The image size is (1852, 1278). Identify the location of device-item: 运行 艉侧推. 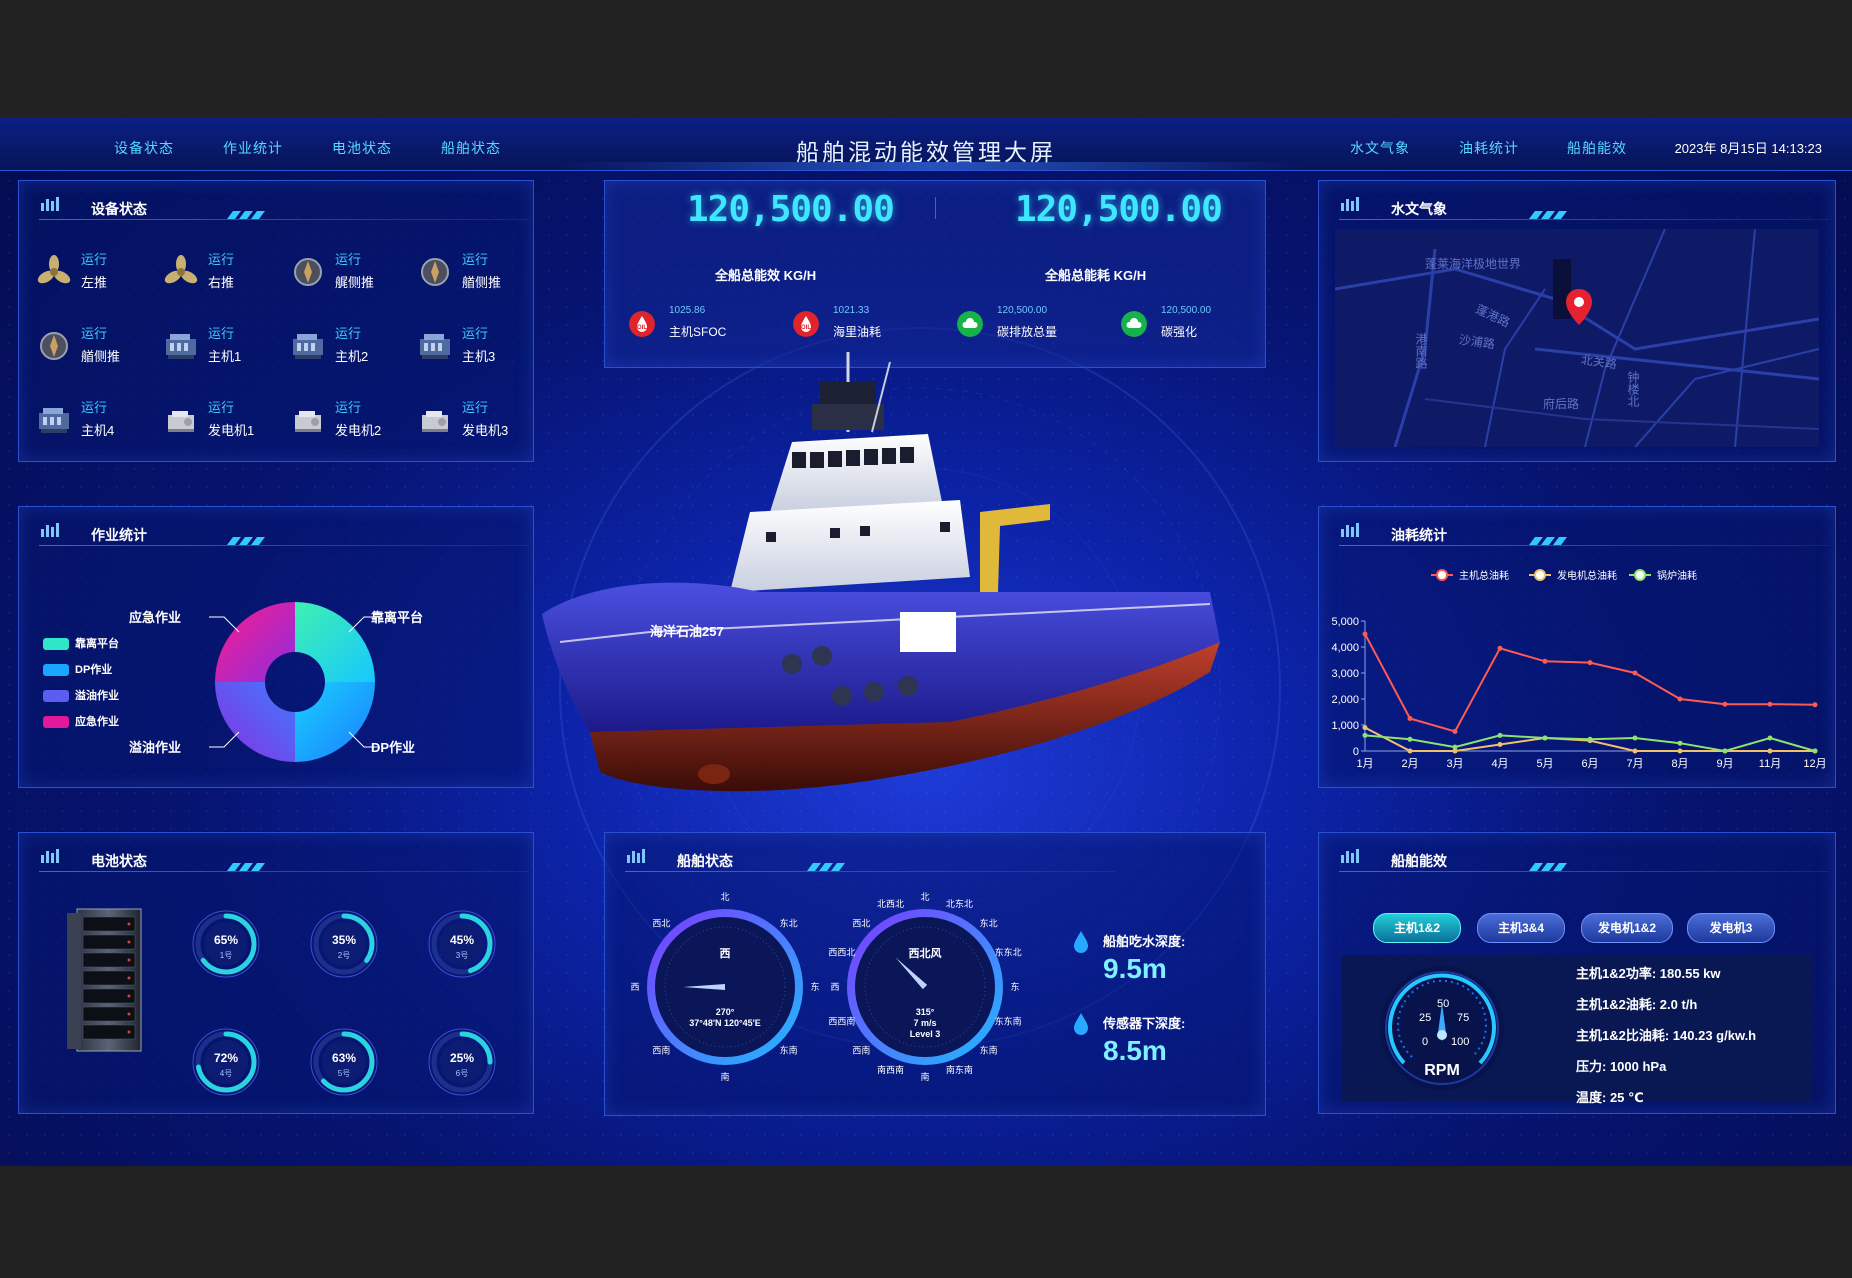
(351, 274).